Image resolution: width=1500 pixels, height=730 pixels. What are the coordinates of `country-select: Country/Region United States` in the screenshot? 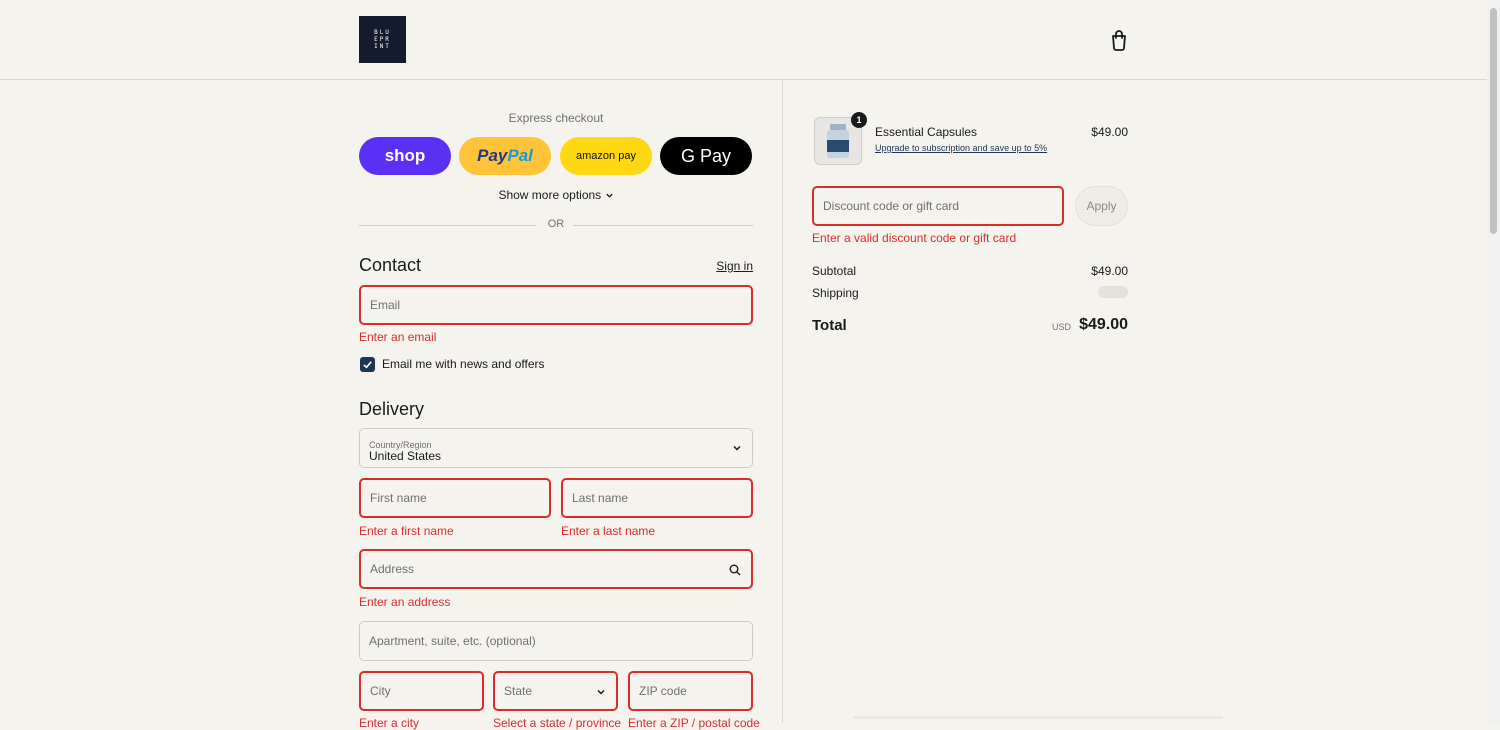 It's located at (556, 448).